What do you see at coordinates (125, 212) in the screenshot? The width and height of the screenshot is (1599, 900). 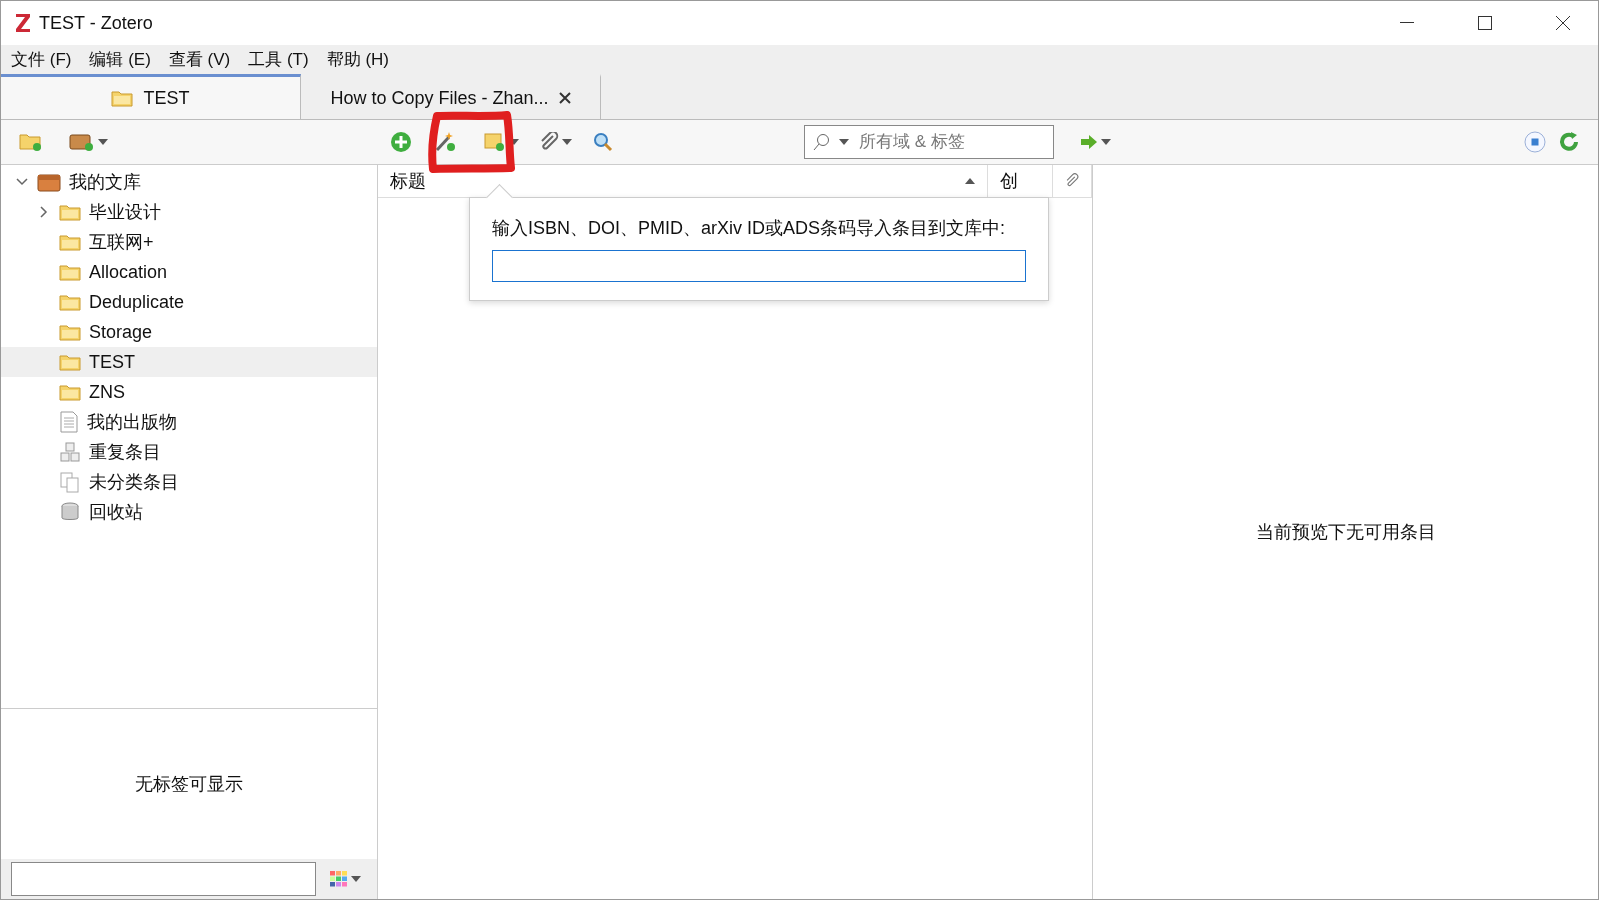 I see `collection-label: 毕业设计` at bounding box center [125, 212].